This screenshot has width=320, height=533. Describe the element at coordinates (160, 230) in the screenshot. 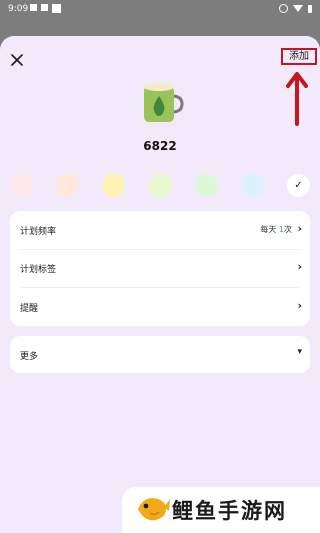

I see `row-frequency: 计划频率 每天 1次 ›` at that location.